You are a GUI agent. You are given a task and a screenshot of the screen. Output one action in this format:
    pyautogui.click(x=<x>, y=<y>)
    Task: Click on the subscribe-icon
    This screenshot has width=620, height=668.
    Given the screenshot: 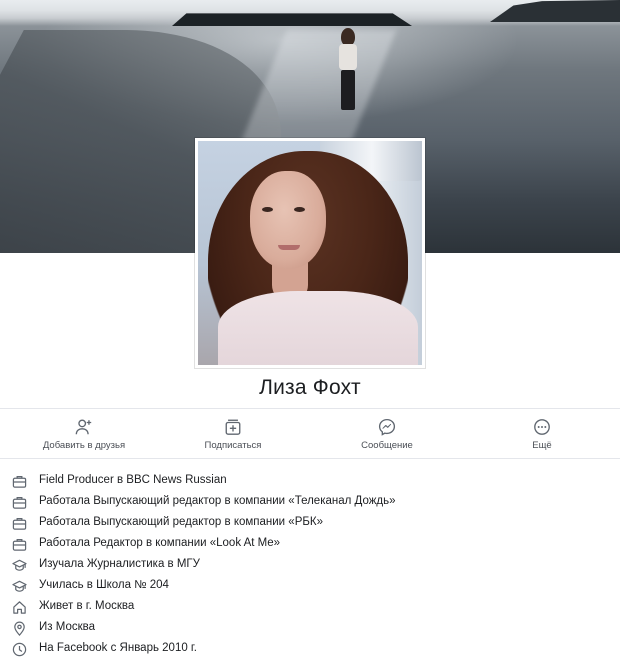 What is the action you would take?
    pyautogui.click(x=233, y=427)
    